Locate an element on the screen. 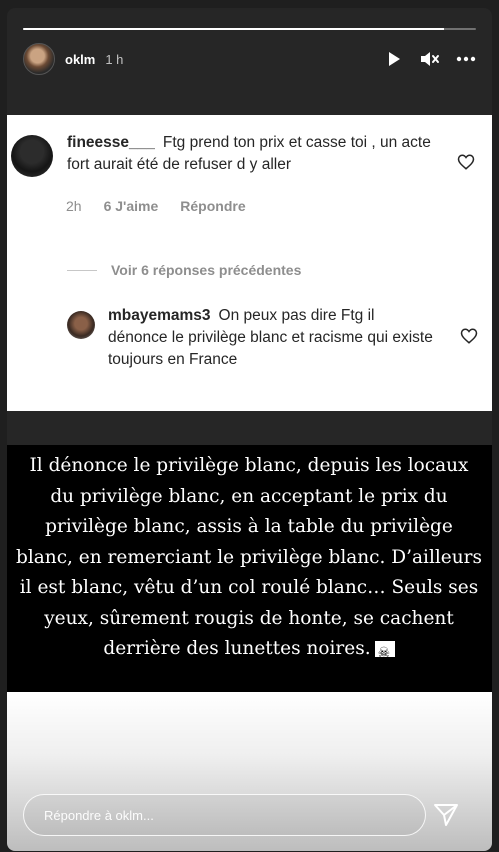 The image size is (499, 852). story-header: oklm 1 h is located at coordinates (249, 59).